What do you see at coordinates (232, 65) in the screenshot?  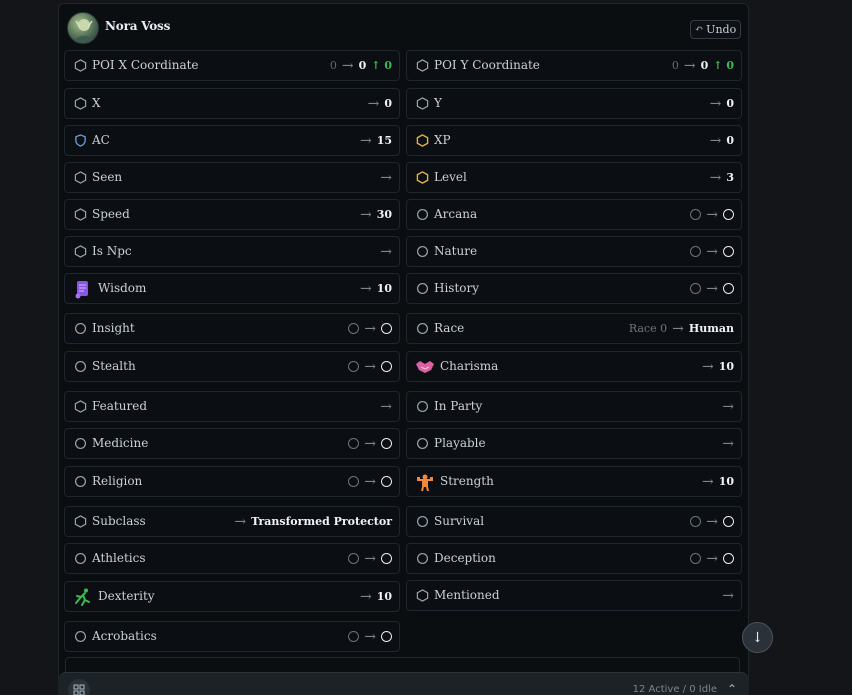 I see `table-row: POI X Coordinate 0 → 0 ↑ 0` at bounding box center [232, 65].